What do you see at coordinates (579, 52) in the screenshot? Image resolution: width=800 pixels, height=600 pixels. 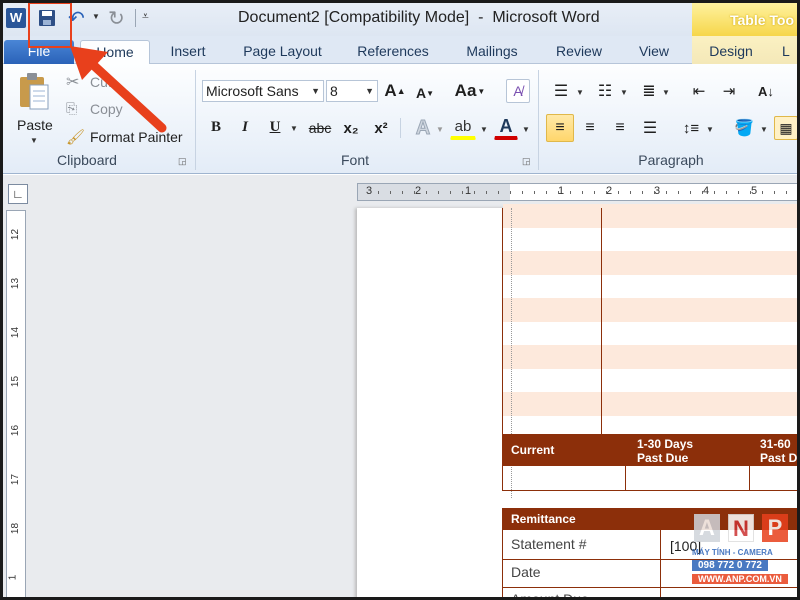 I see `tab-review: Review` at bounding box center [579, 52].